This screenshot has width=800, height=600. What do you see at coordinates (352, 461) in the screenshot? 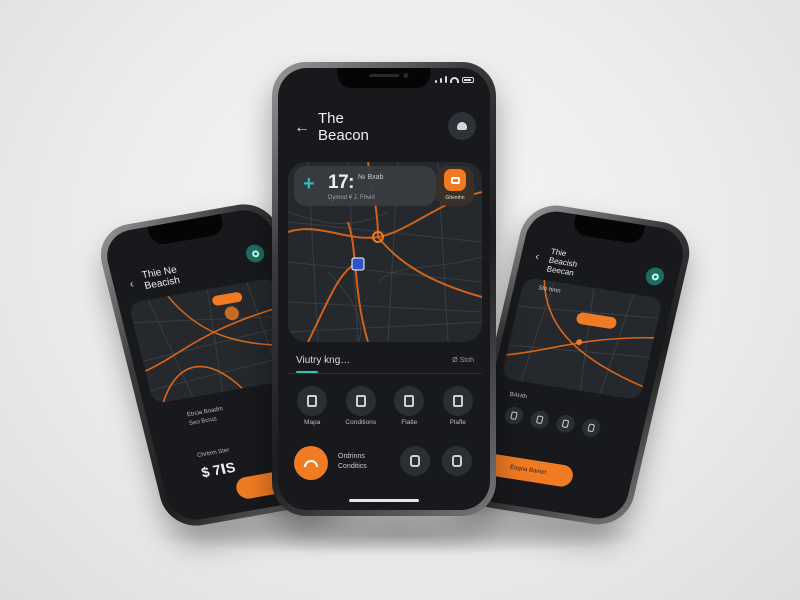
I see `primary-action-label: Ordrinns Conditics` at bounding box center [352, 461].